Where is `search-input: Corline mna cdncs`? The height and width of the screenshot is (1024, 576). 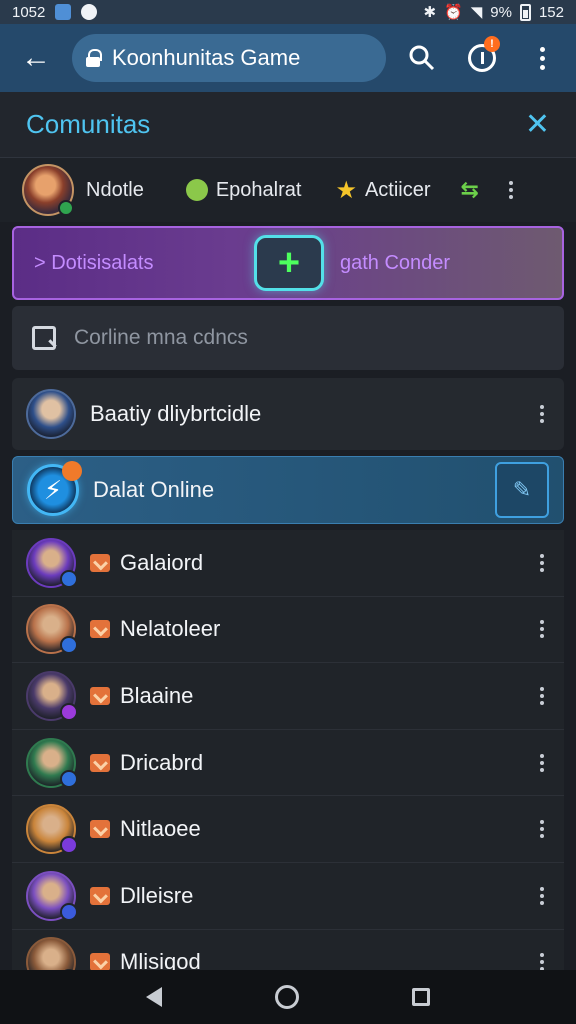 search-input: Corline mna cdncs is located at coordinates (288, 338).